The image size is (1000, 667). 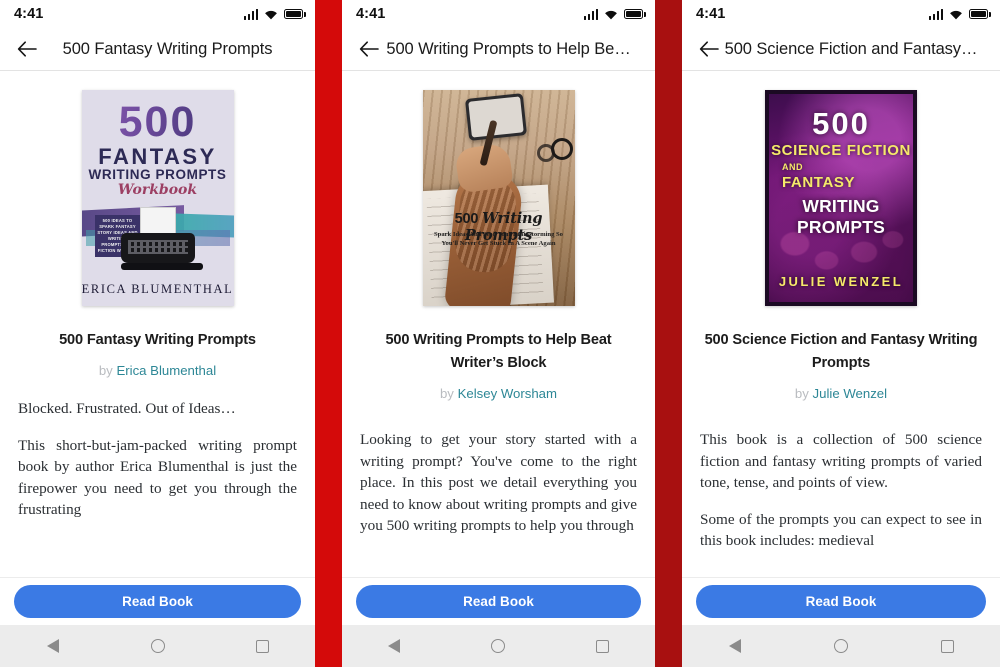 What do you see at coordinates (841, 281) in the screenshot?
I see `cover-author: JULIE WENZEL` at bounding box center [841, 281].